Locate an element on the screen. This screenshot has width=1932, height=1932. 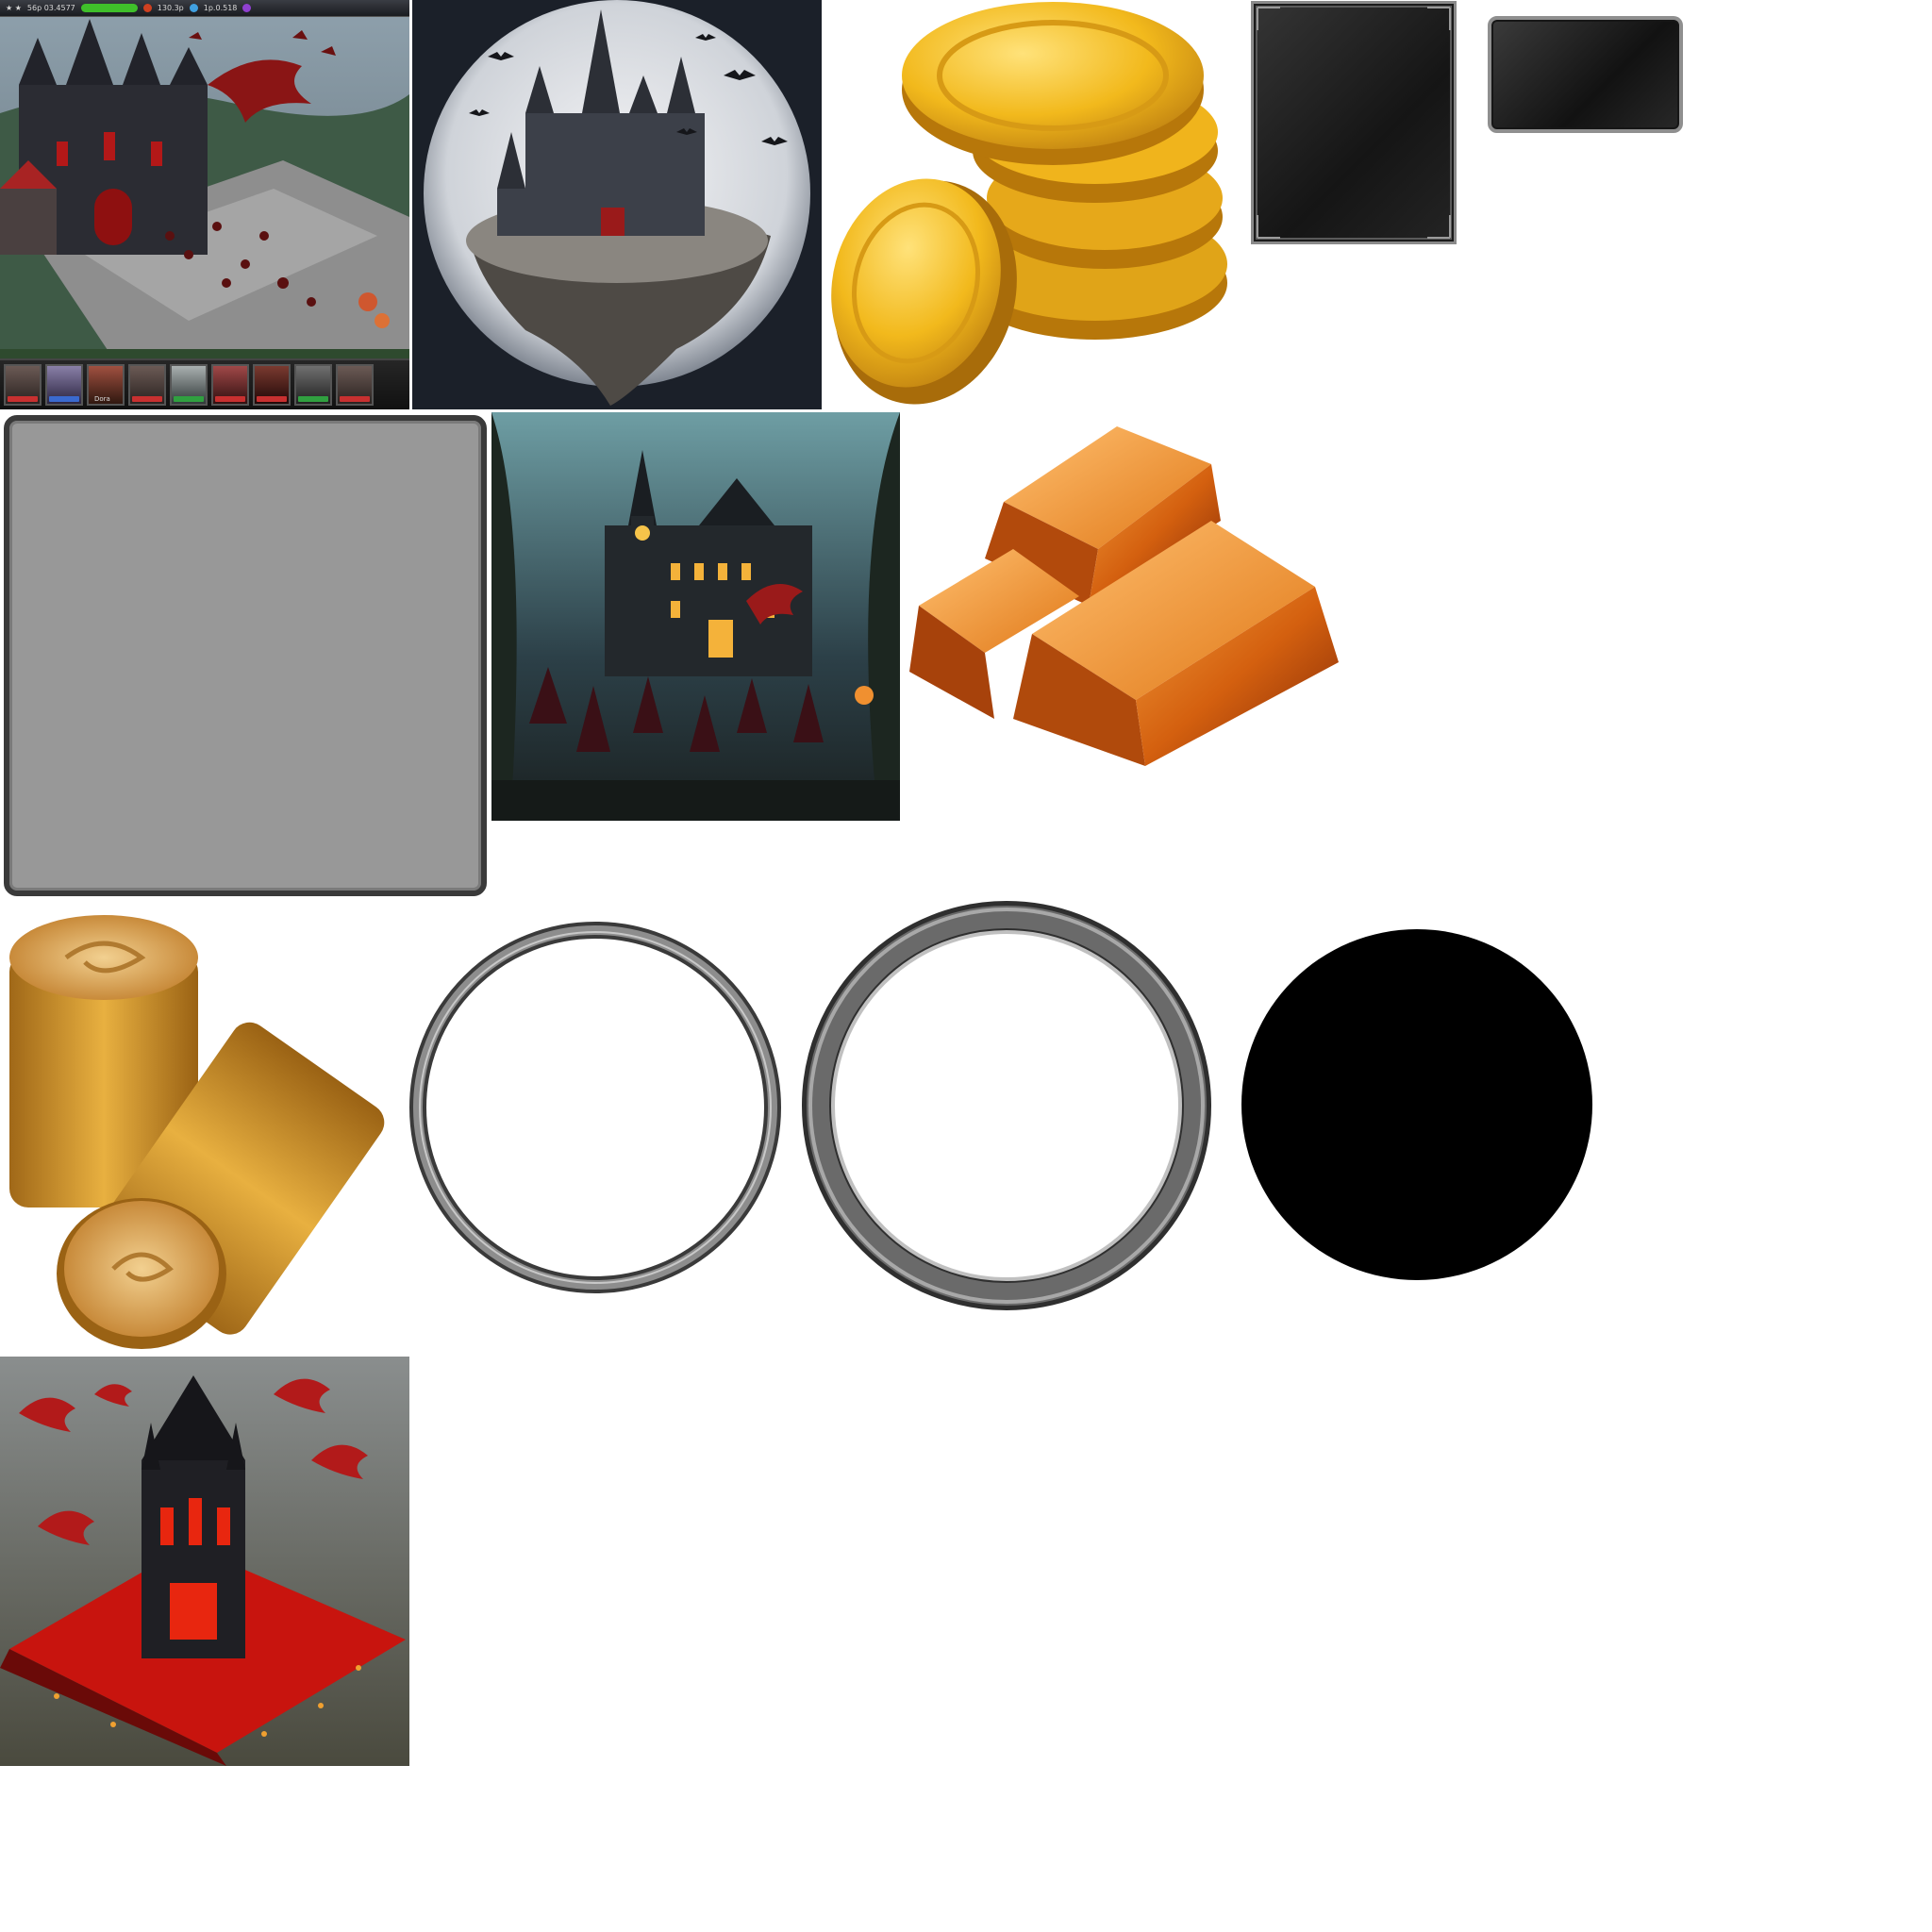
star-icon: ★ ★ is located at coordinates (14, 8).